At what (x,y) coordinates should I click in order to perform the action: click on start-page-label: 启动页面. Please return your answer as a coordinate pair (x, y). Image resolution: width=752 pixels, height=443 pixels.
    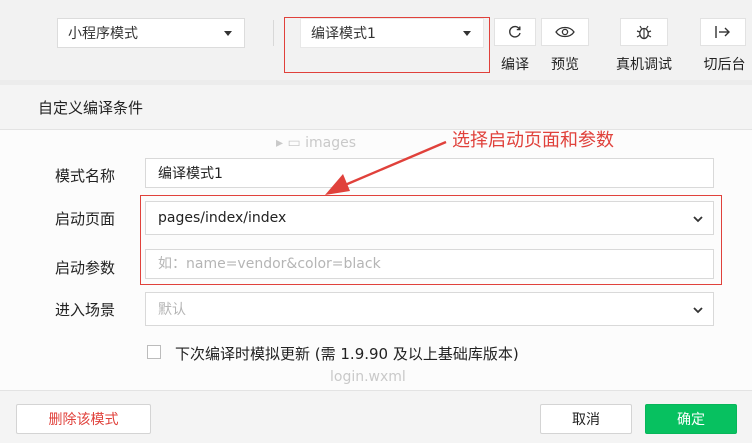
    Looking at the image, I should click on (85, 219).